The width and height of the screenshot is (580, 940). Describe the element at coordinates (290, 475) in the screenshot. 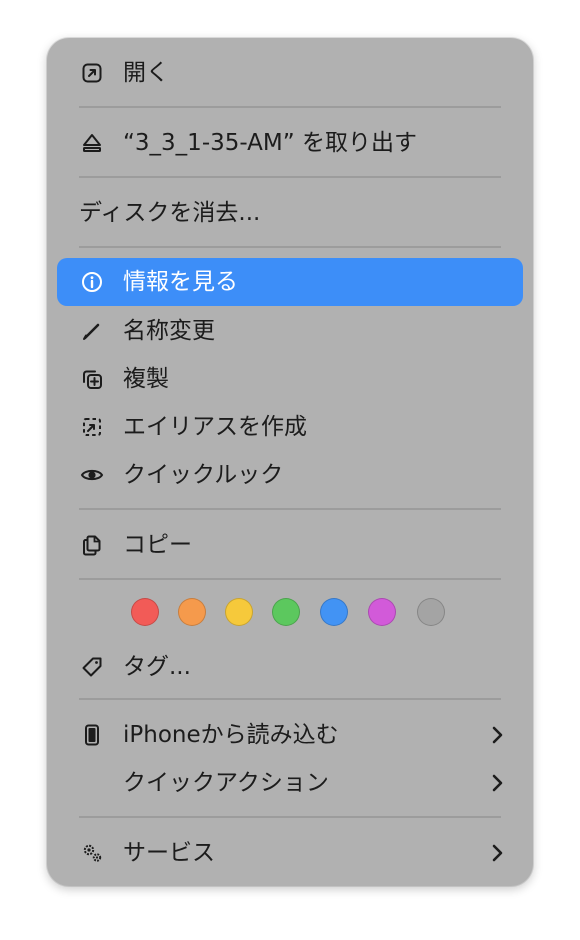

I see `menu-item-quick-look: クイックルック` at that location.